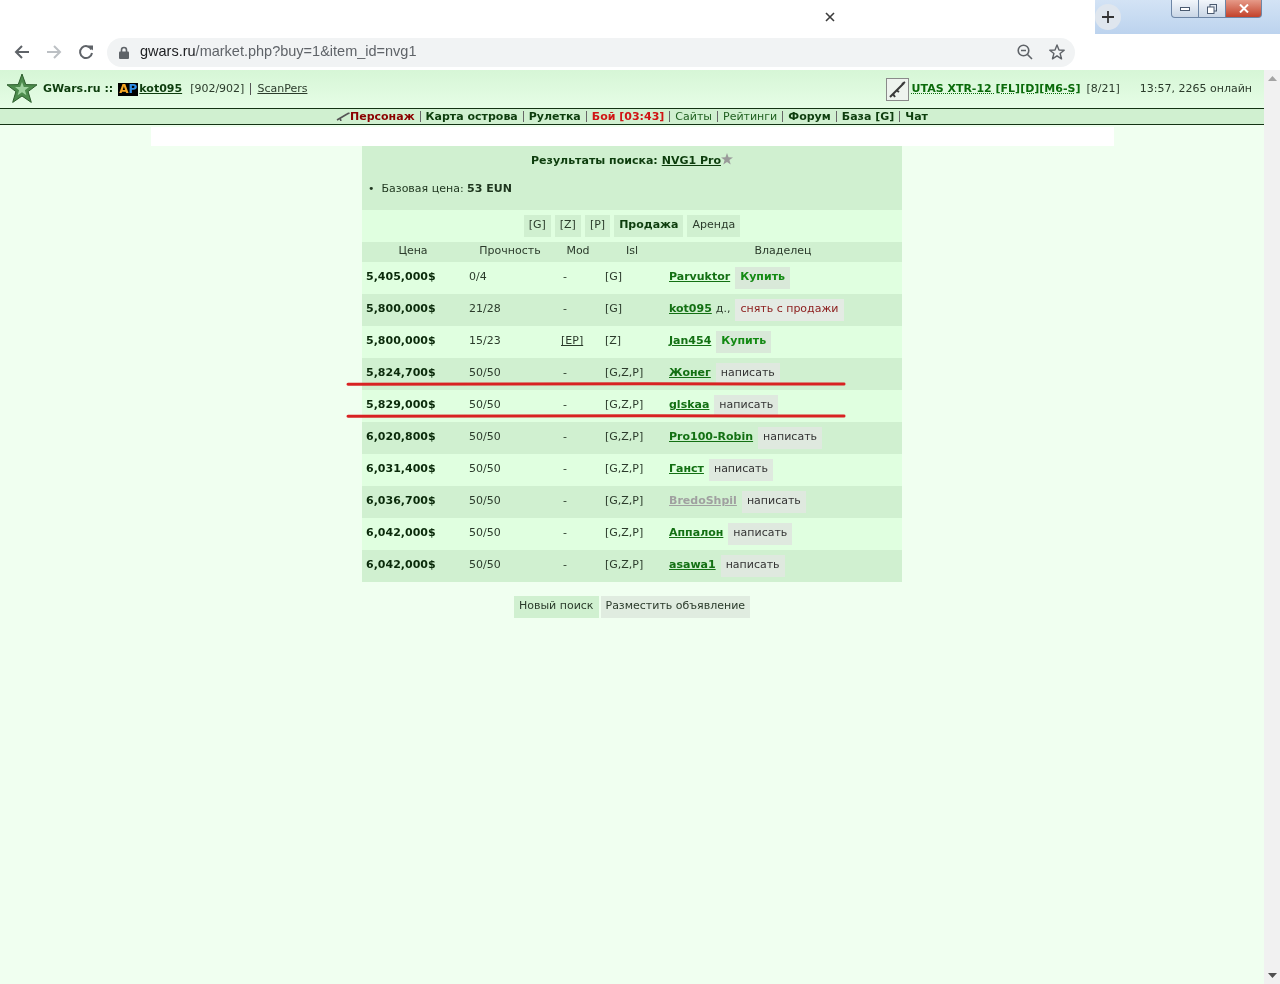 The width and height of the screenshot is (1280, 984). Describe the element at coordinates (897, 89) in the screenshot. I see `rifle-icon` at that location.